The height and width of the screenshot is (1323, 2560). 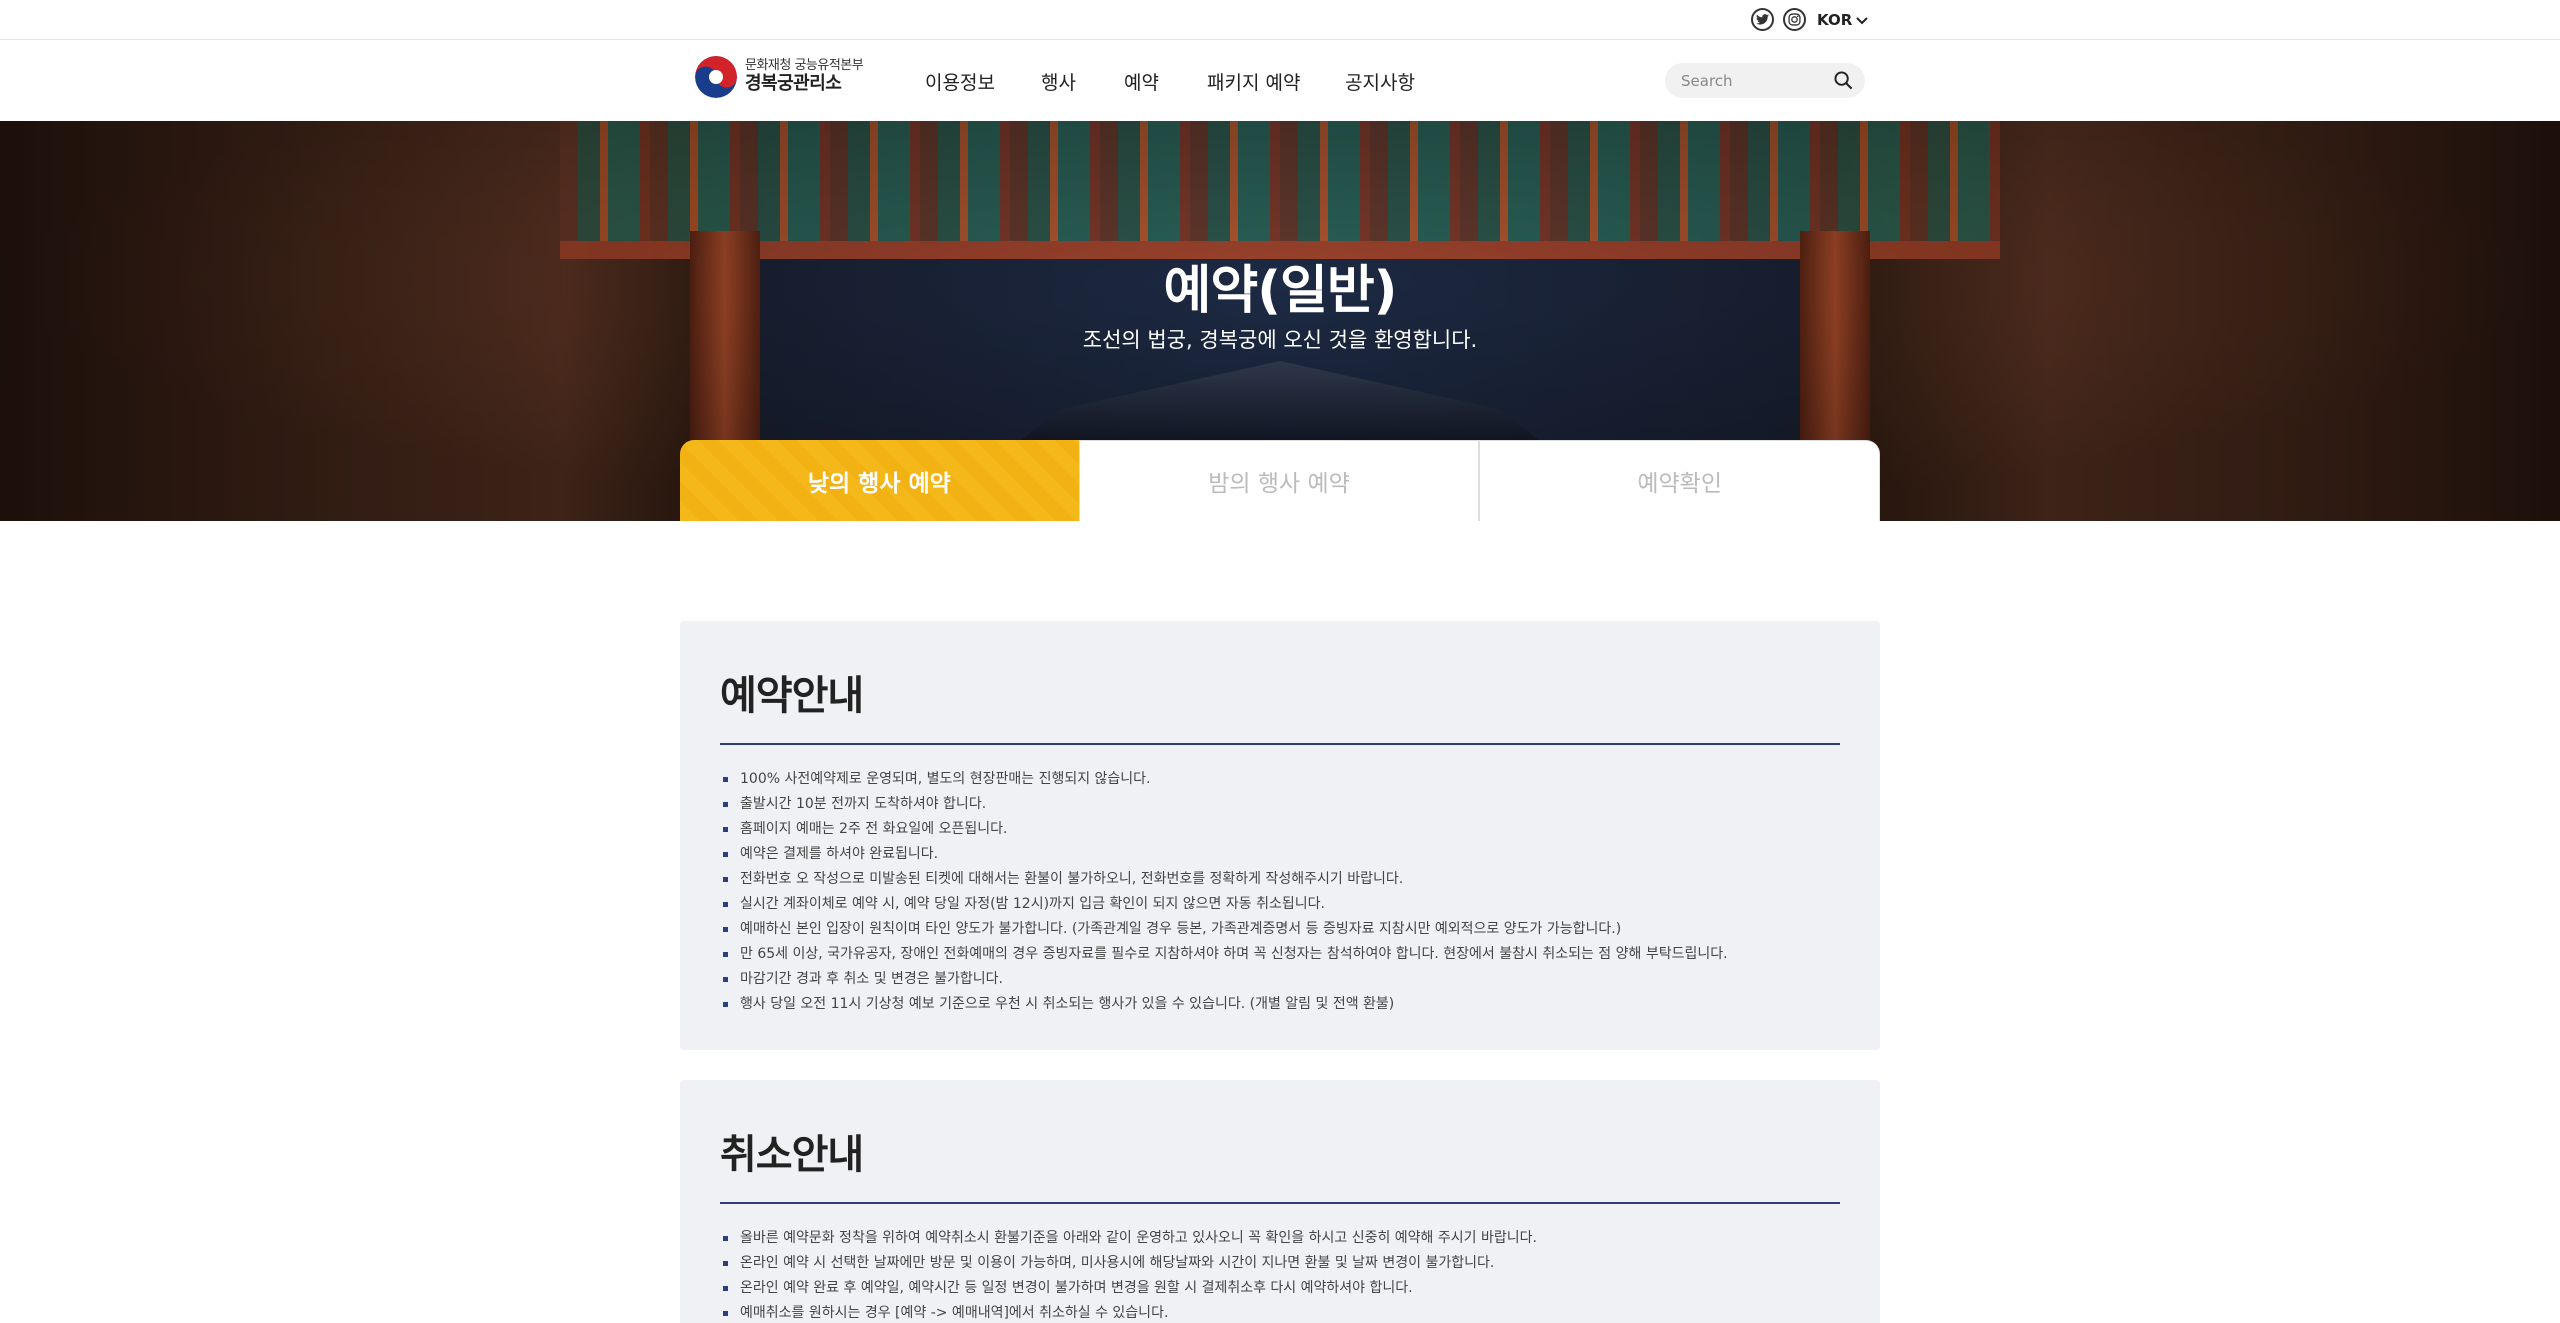 I want to click on list-item: 마감기간 경과 후 취소 및 변경은 불가합니다., so click(x=1280, y=979).